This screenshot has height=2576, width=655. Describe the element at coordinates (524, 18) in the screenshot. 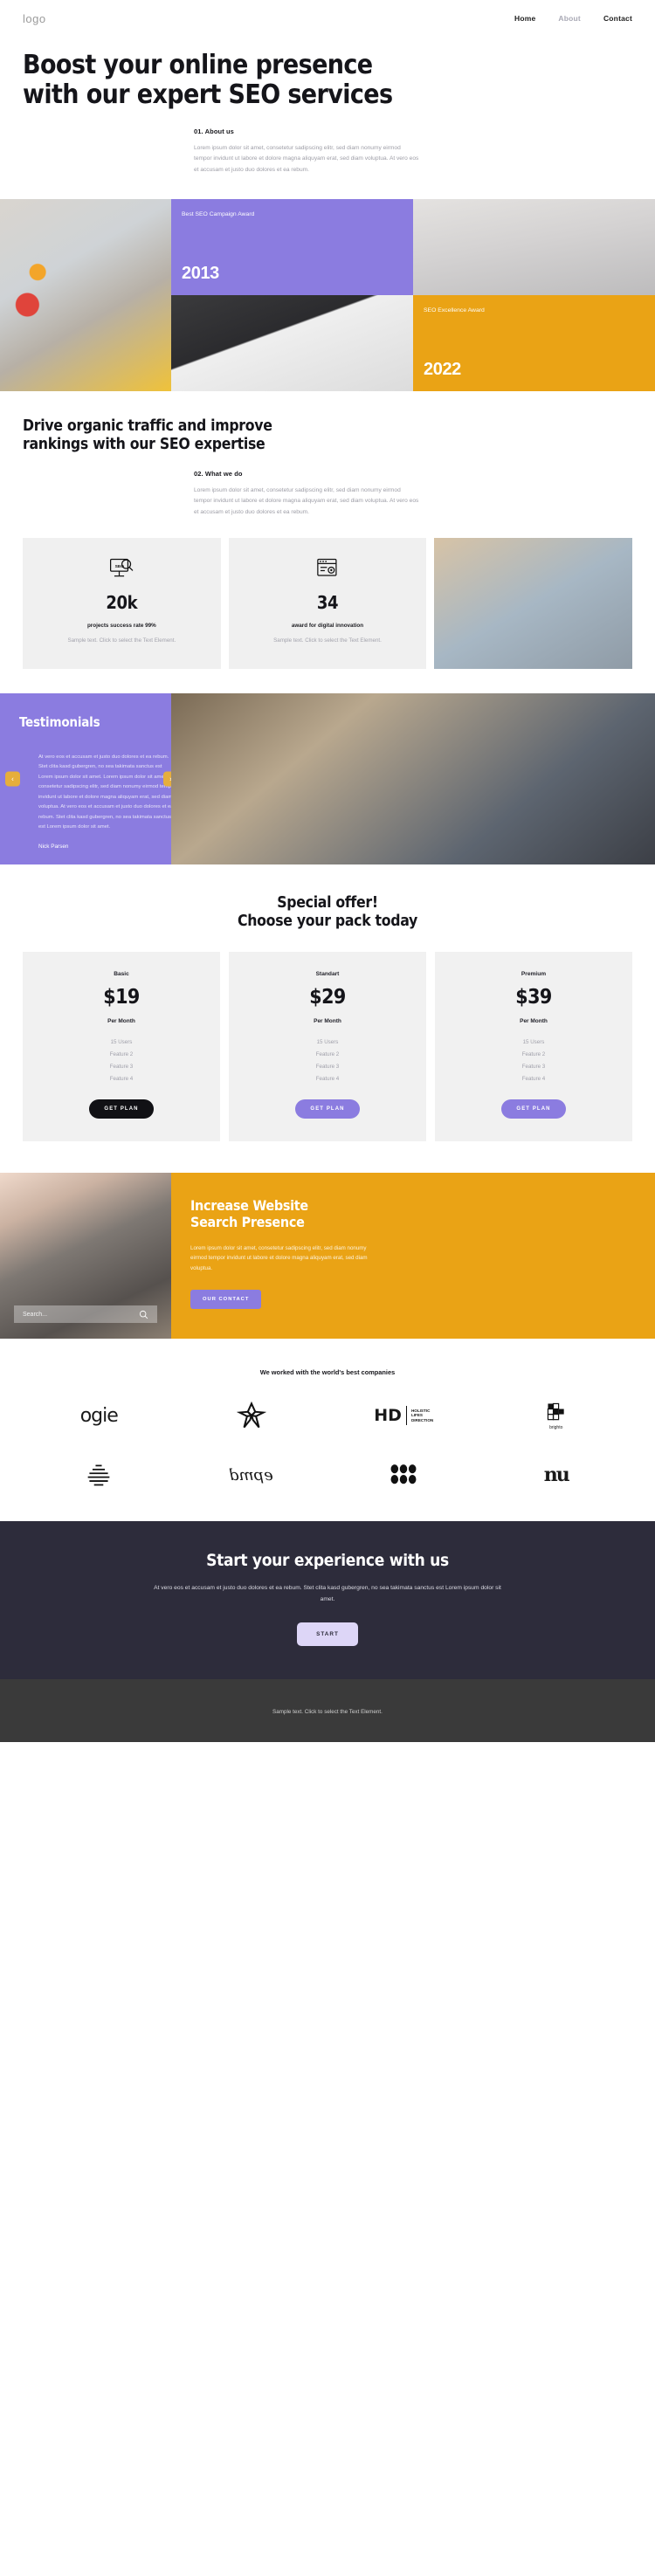

I see `nav-link-home: Home` at that location.